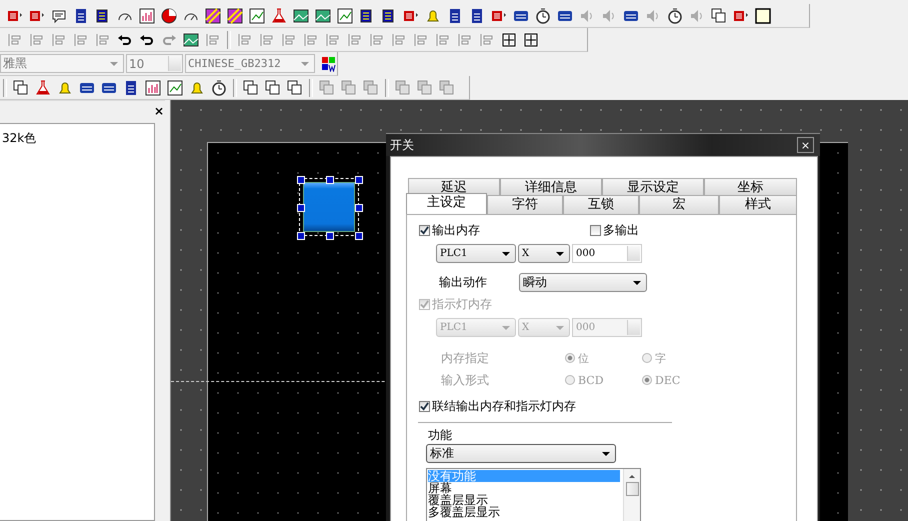  Describe the element at coordinates (454, 186) in the screenshot. I see `tab: 延迟` at that location.